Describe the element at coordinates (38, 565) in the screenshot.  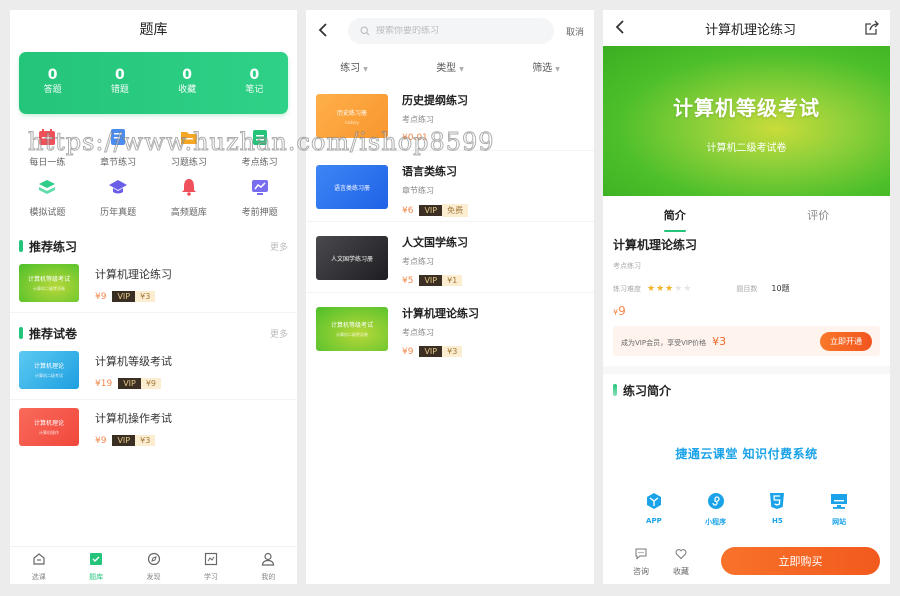
I see `tab-courses: 选课` at that location.